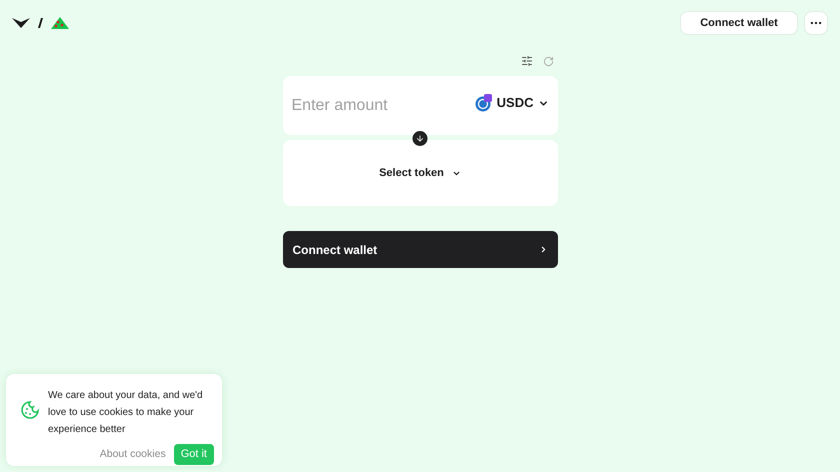 Image resolution: width=840 pixels, height=472 pixels. What do you see at coordinates (367, 106) in the screenshot?
I see `amount-field: Enter amount` at bounding box center [367, 106].